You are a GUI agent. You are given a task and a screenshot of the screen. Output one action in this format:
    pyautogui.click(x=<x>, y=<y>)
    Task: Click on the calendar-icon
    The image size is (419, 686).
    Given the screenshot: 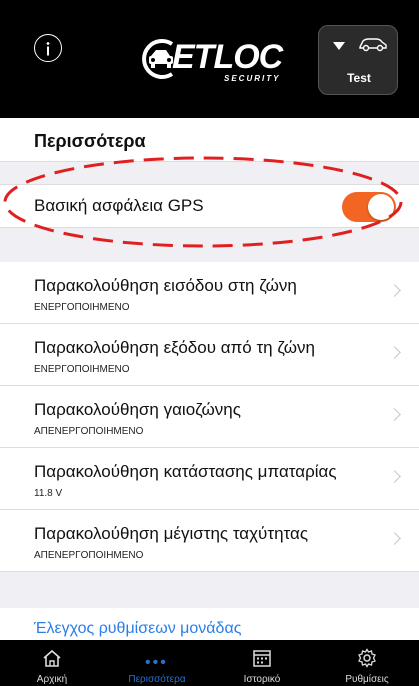 What is the action you would take?
    pyautogui.click(x=262, y=658)
    